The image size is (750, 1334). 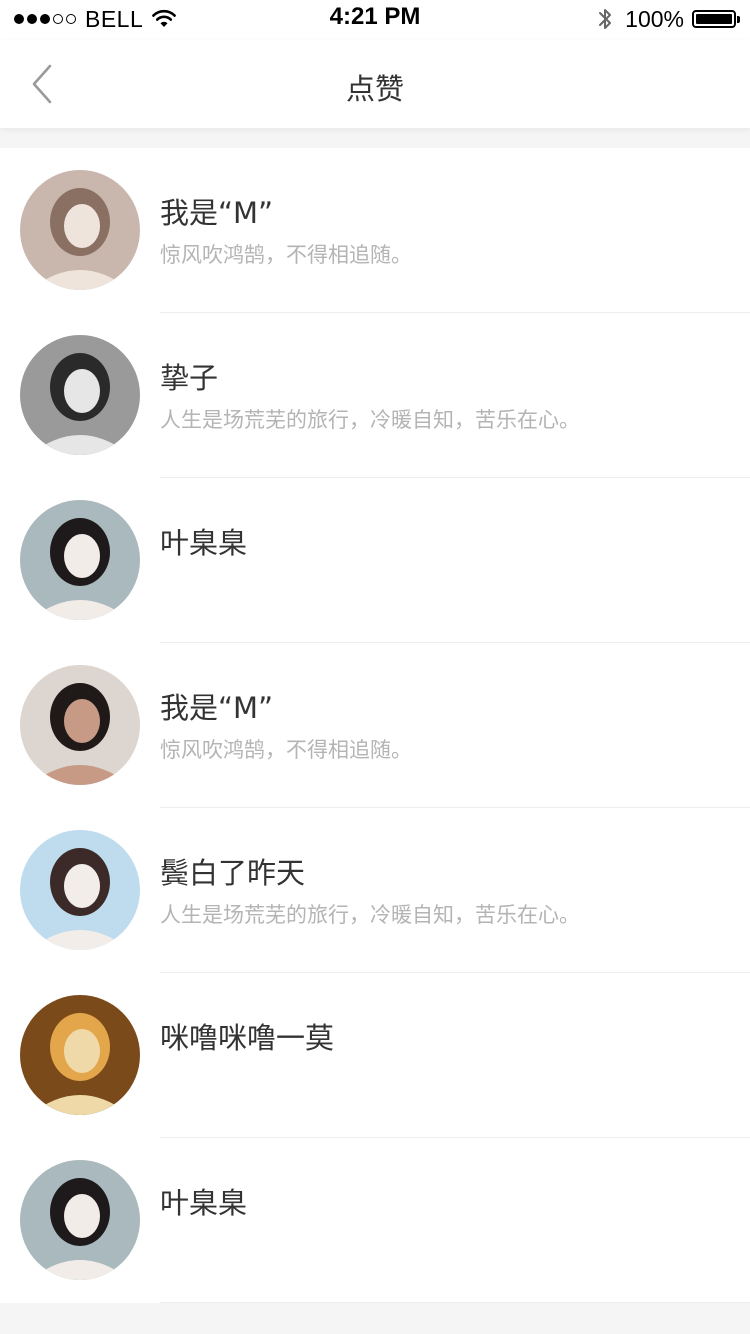 I want to click on battery-icon, so click(x=716, y=19).